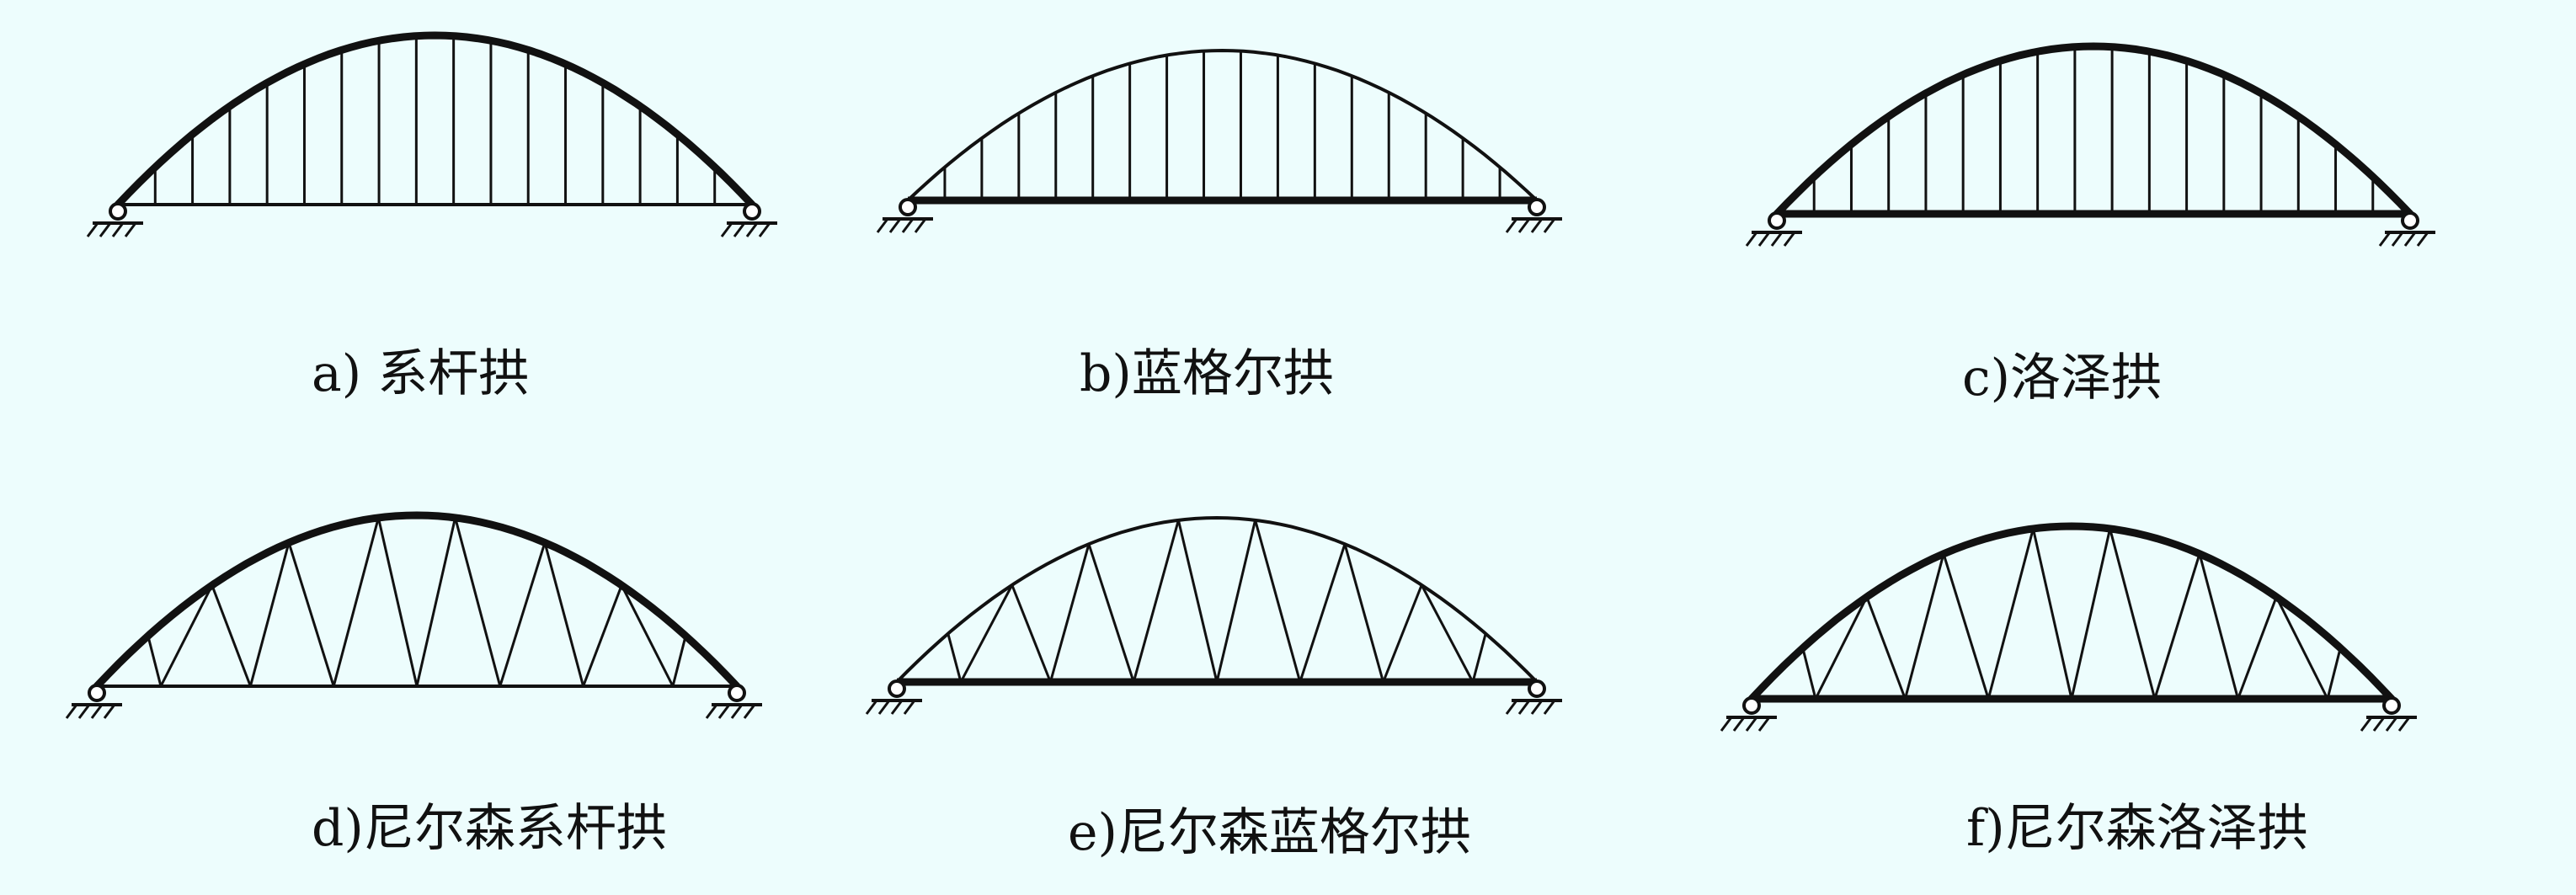  What do you see at coordinates (421, 373) in the screenshot?
I see `caption-a: a) 系杆拱` at bounding box center [421, 373].